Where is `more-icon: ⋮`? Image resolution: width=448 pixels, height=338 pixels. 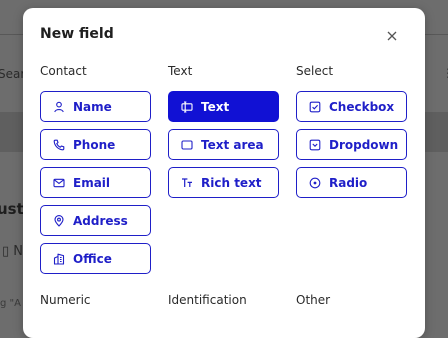
more-icon: ⋮ is located at coordinates (445, 73).